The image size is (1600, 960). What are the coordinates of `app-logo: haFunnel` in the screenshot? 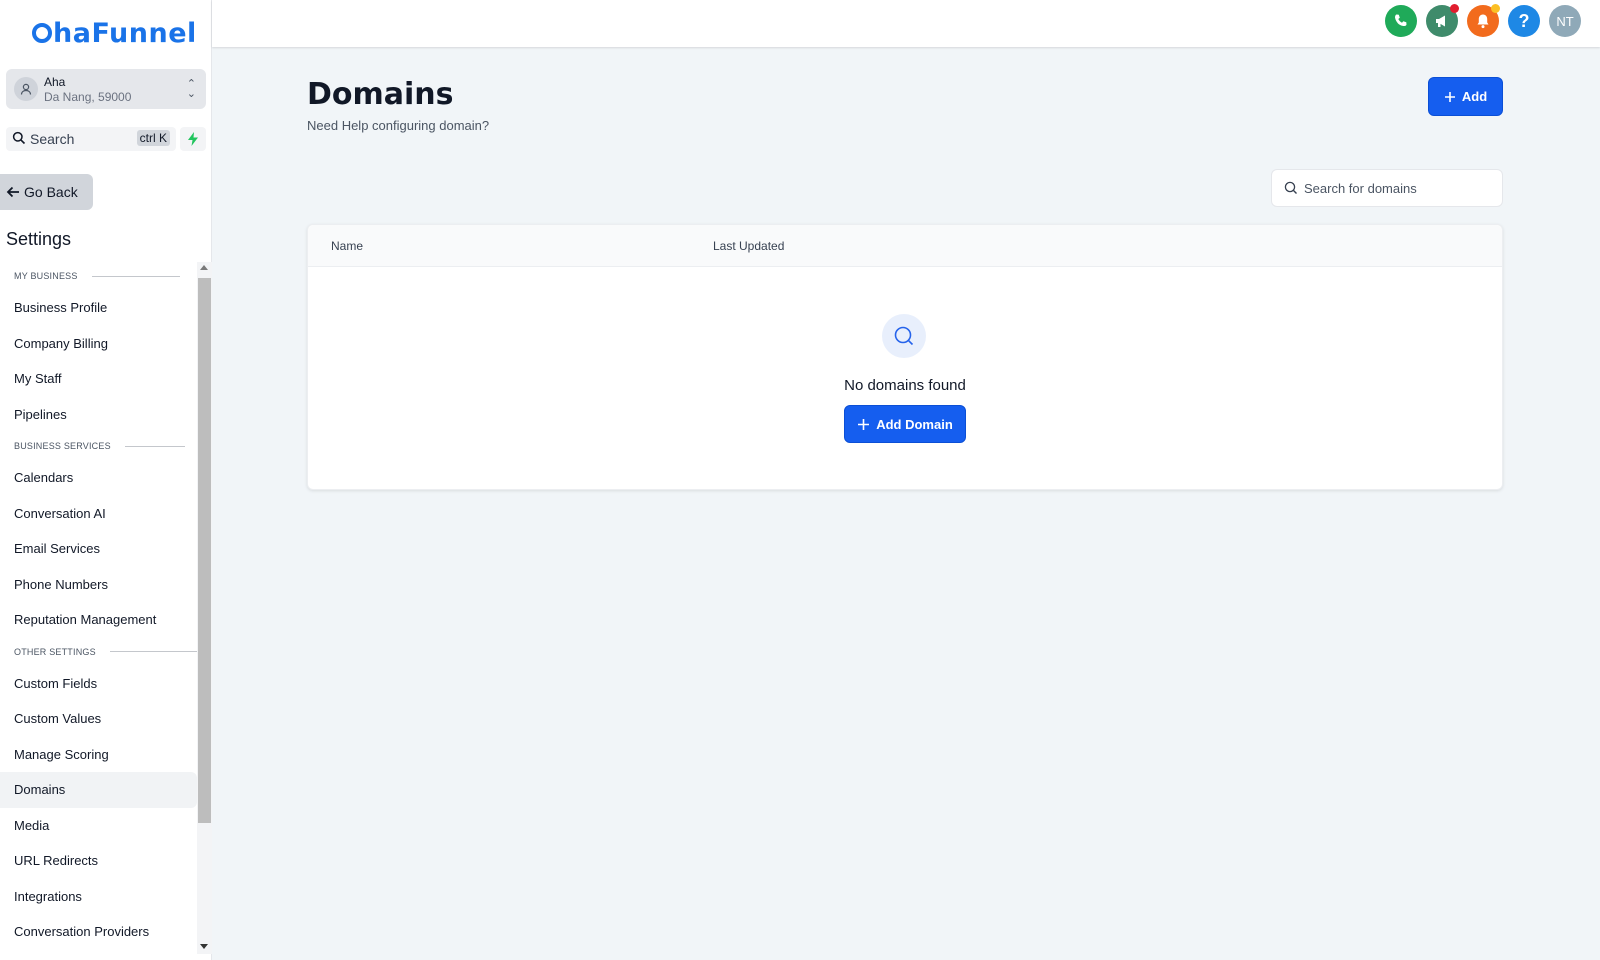 It's located at (114, 33).